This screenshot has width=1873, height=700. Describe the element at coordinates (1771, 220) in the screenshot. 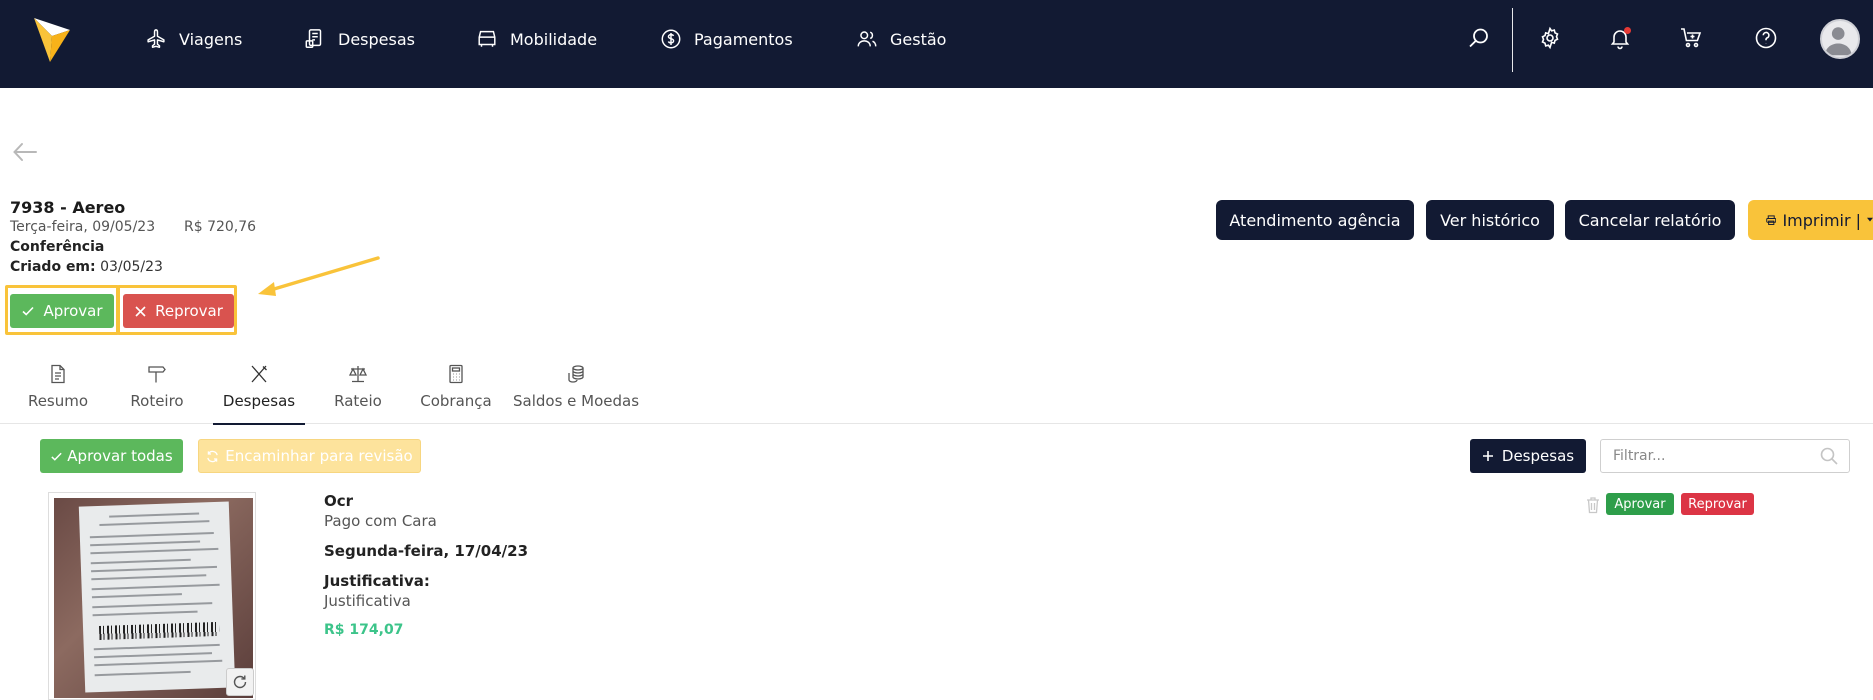

I see `printer-icon` at that location.